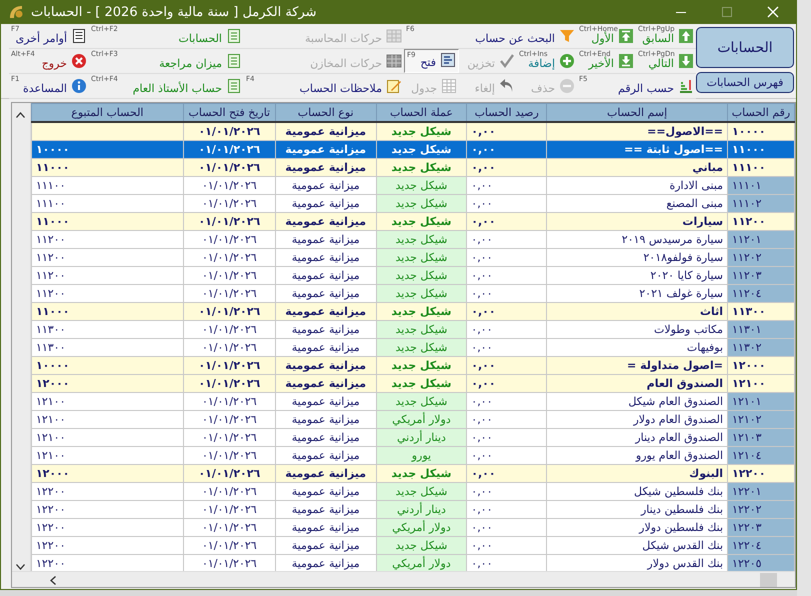  I want to click on table-cell: الصندوق العام دولار, so click(678, 419).